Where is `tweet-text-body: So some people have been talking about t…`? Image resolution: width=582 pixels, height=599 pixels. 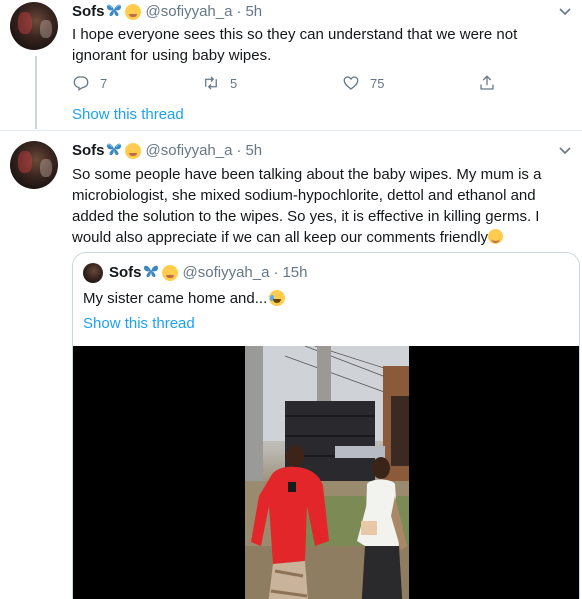 tweet-text-body: So some people have been talking about t… is located at coordinates (307, 206).